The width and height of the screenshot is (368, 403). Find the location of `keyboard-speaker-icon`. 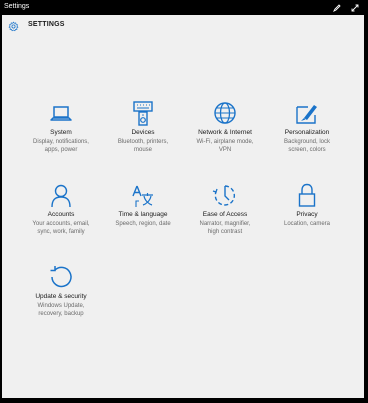

keyboard-speaker-icon is located at coordinates (143, 114).